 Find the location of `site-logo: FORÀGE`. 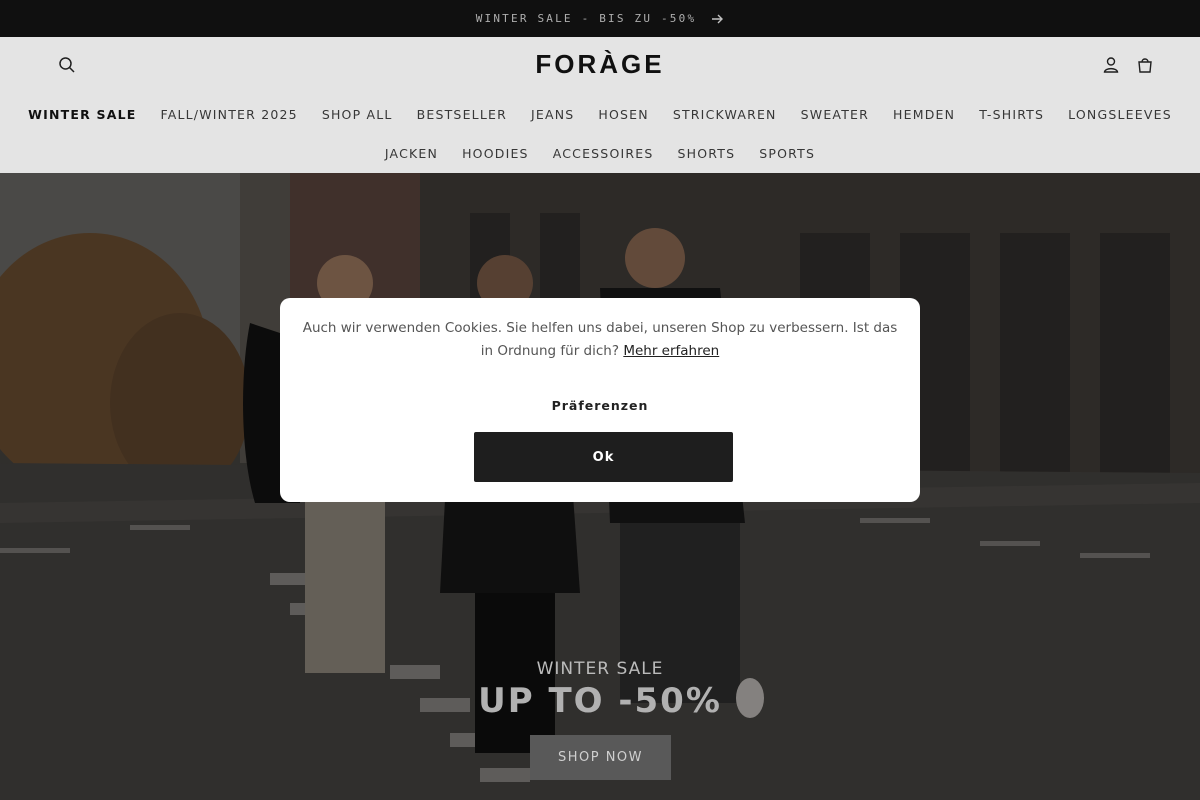

site-logo: FORÀGE is located at coordinates (600, 64).